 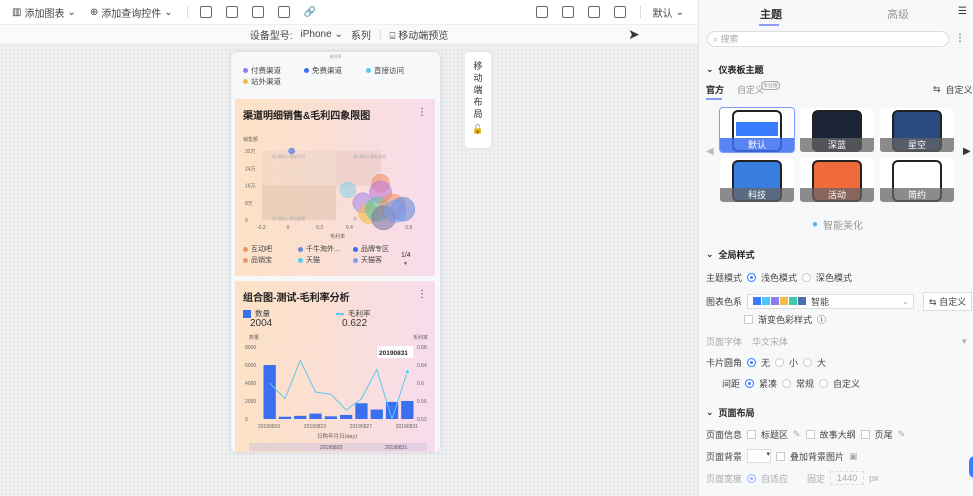 I want to click on mobile-layout-button: 移动端布局 🔓, so click(x=478, y=100).